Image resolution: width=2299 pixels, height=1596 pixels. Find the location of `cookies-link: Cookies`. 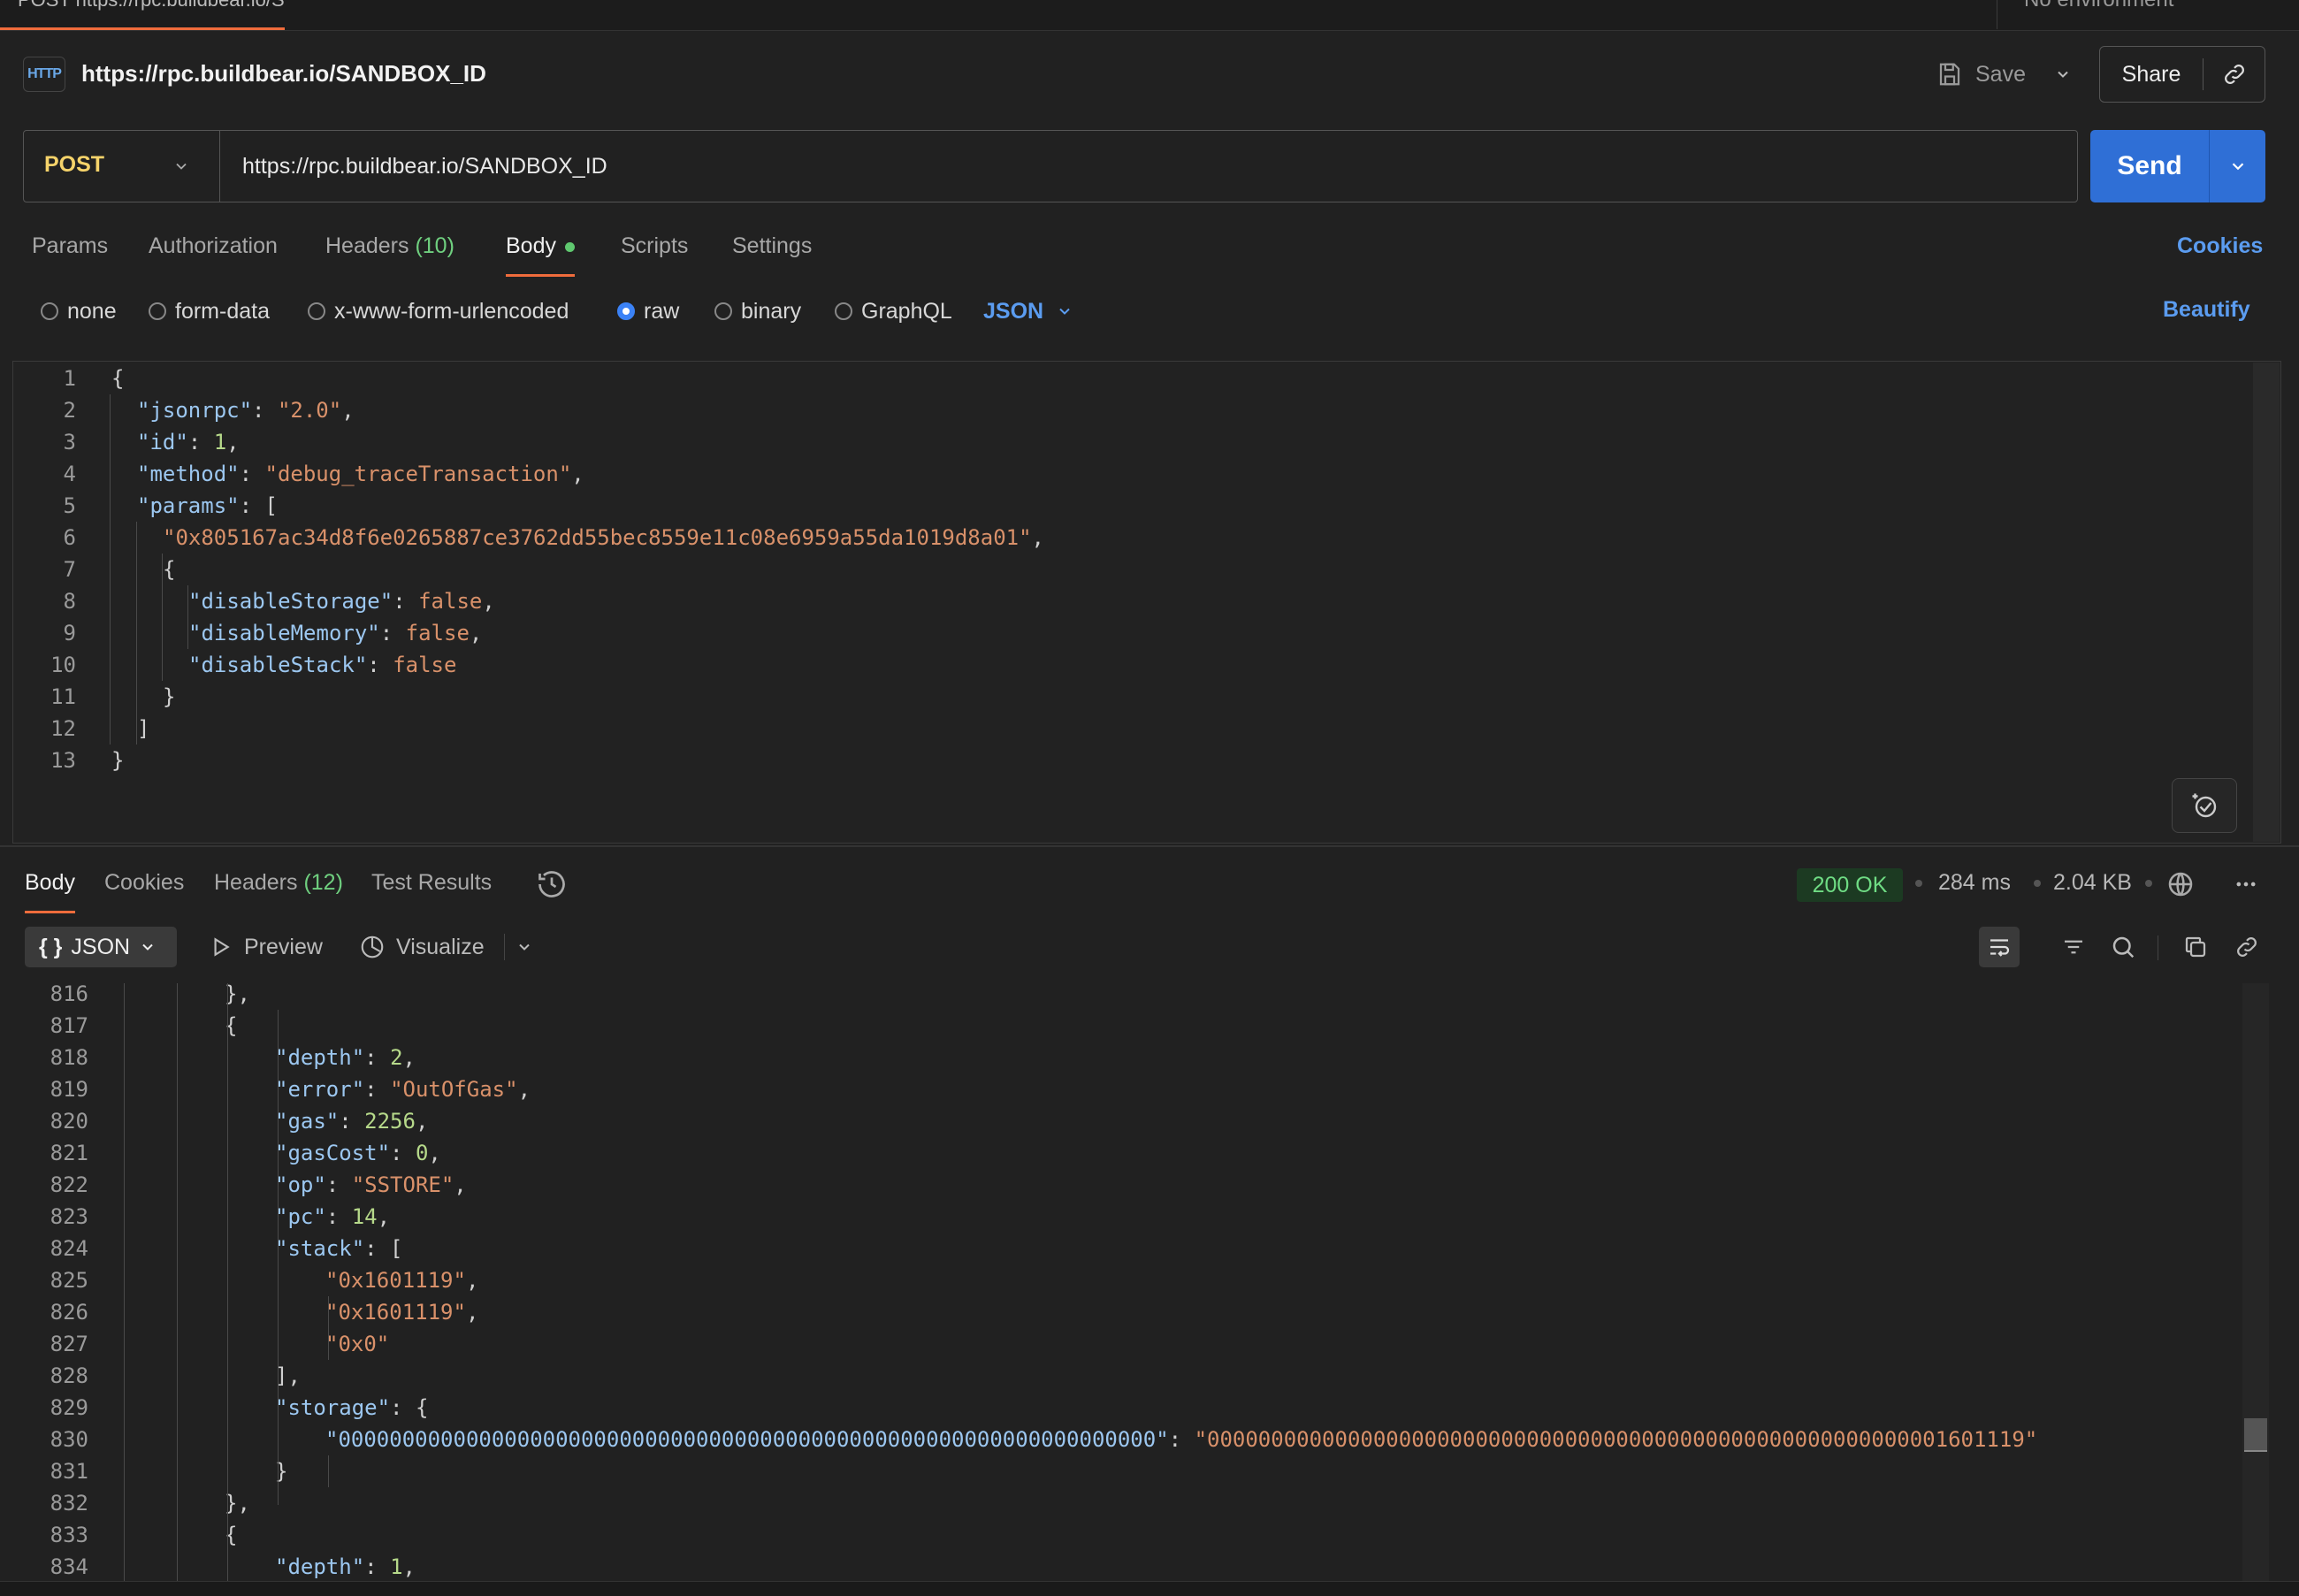

cookies-link: Cookies is located at coordinates (2220, 246).